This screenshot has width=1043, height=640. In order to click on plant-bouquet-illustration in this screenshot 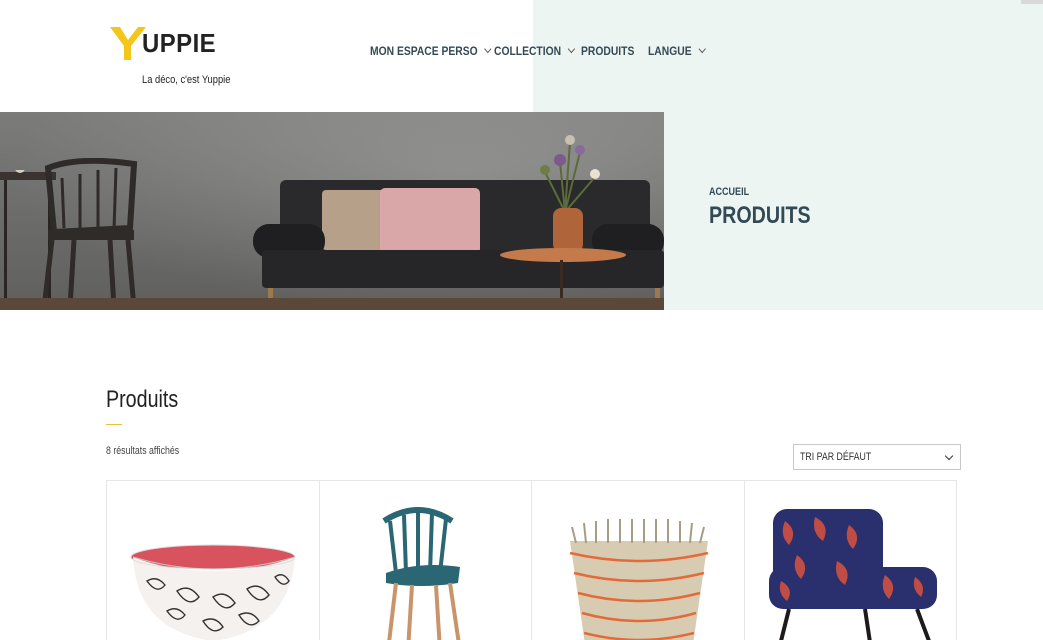, I will do `click(570, 173)`.